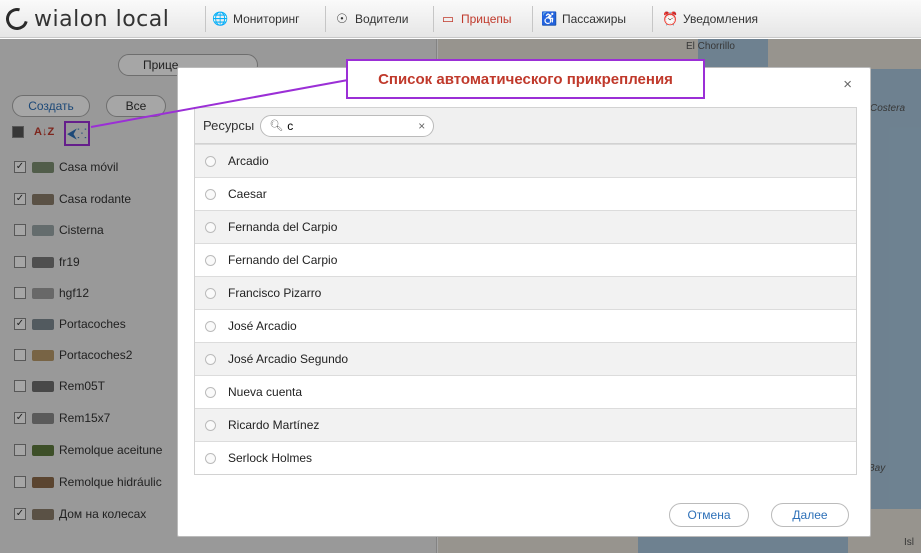 The image size is (921, 553). I want to click on nav-item-trailers: ▭ Прицепы, so click(476, 19).